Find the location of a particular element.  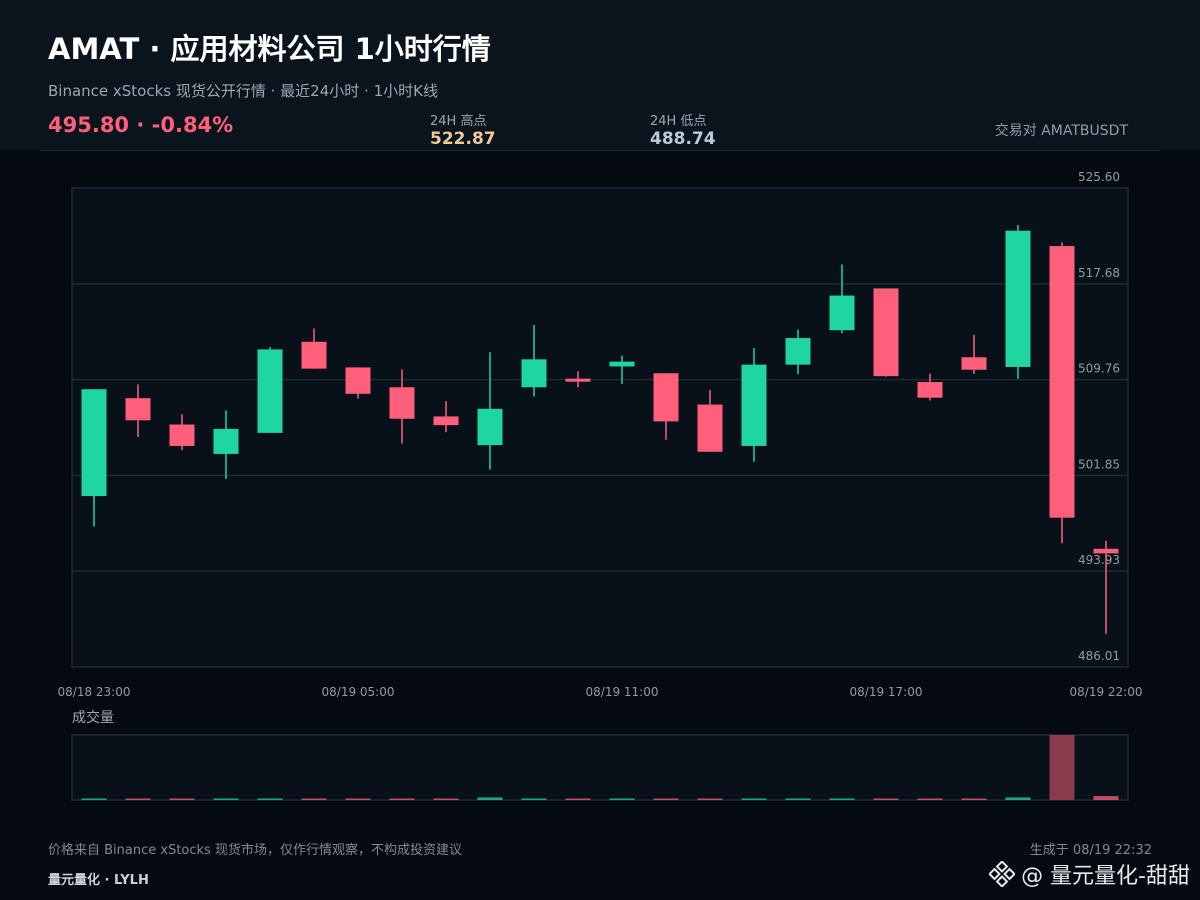

y-tick-label: 501.85 is located at coordinates (1099, 464).